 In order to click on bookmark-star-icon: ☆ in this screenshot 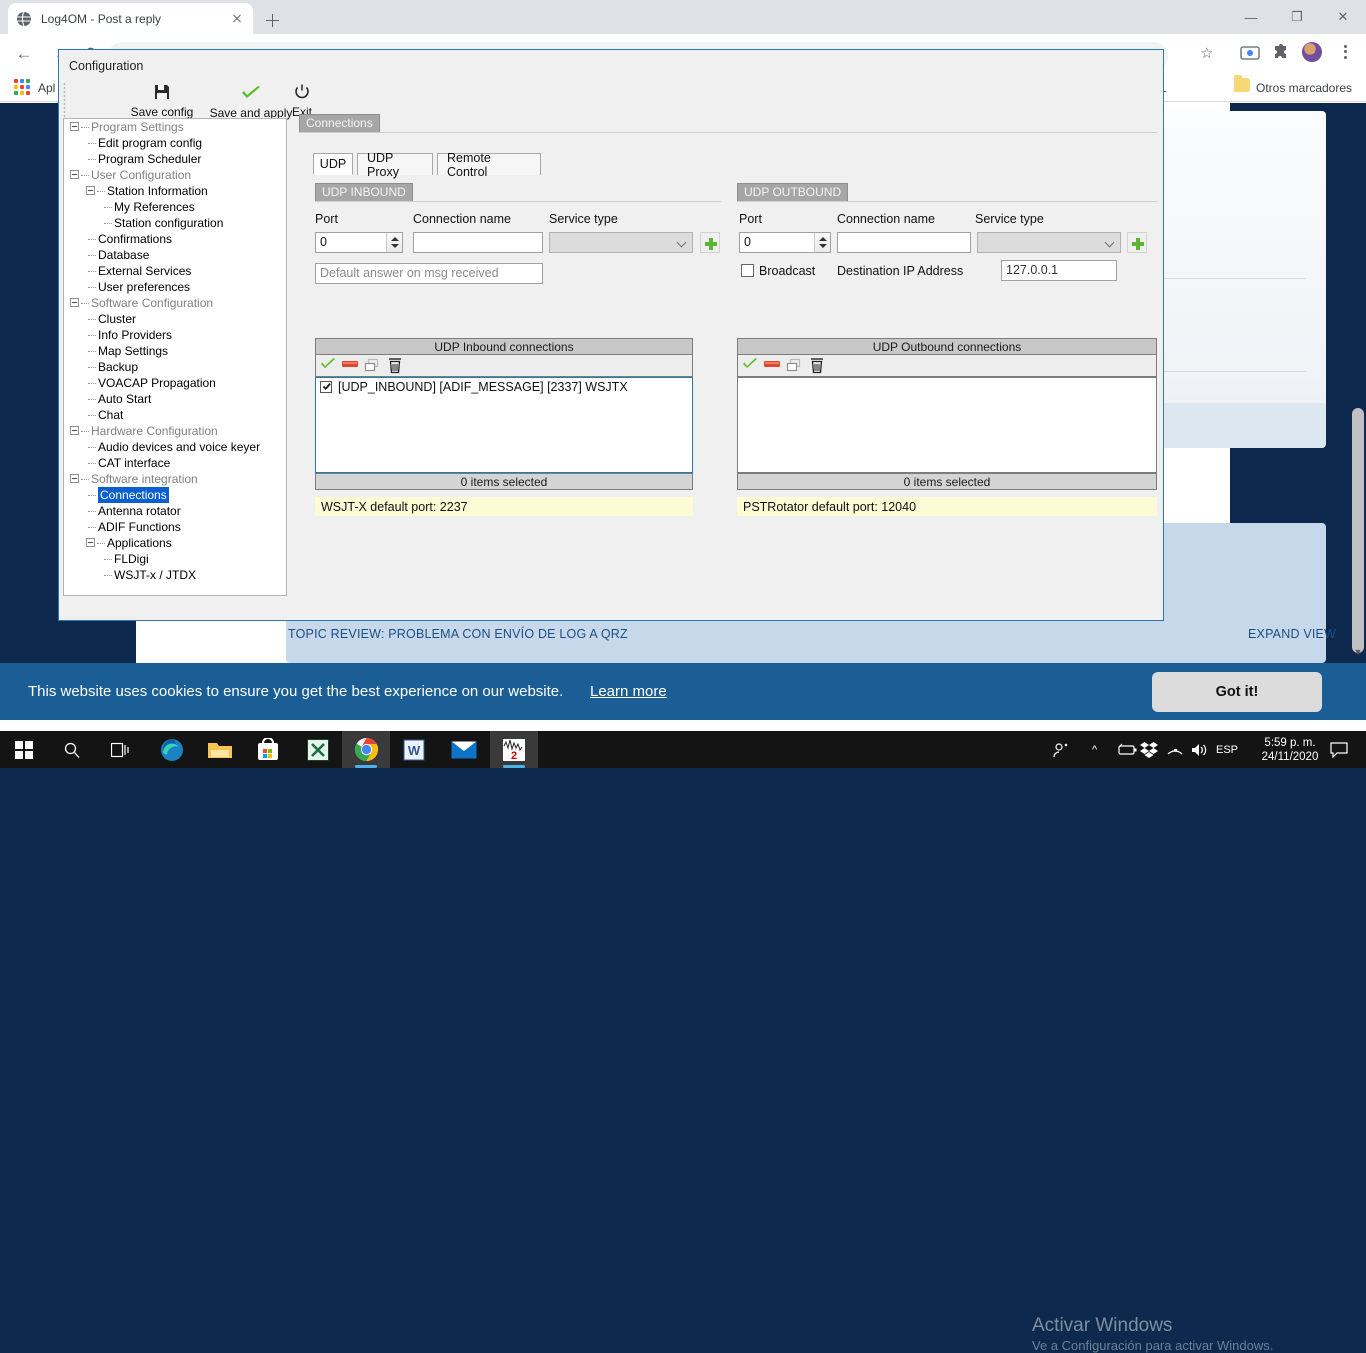, I will do `click(1206, 53)`.